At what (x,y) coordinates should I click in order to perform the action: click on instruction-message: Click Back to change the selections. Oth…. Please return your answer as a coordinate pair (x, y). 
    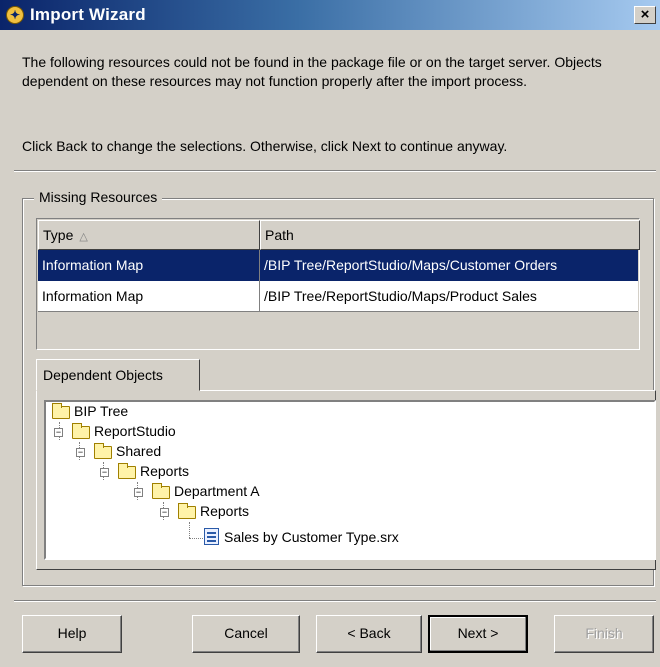
    Looking at the image, I should click on (265, 146).